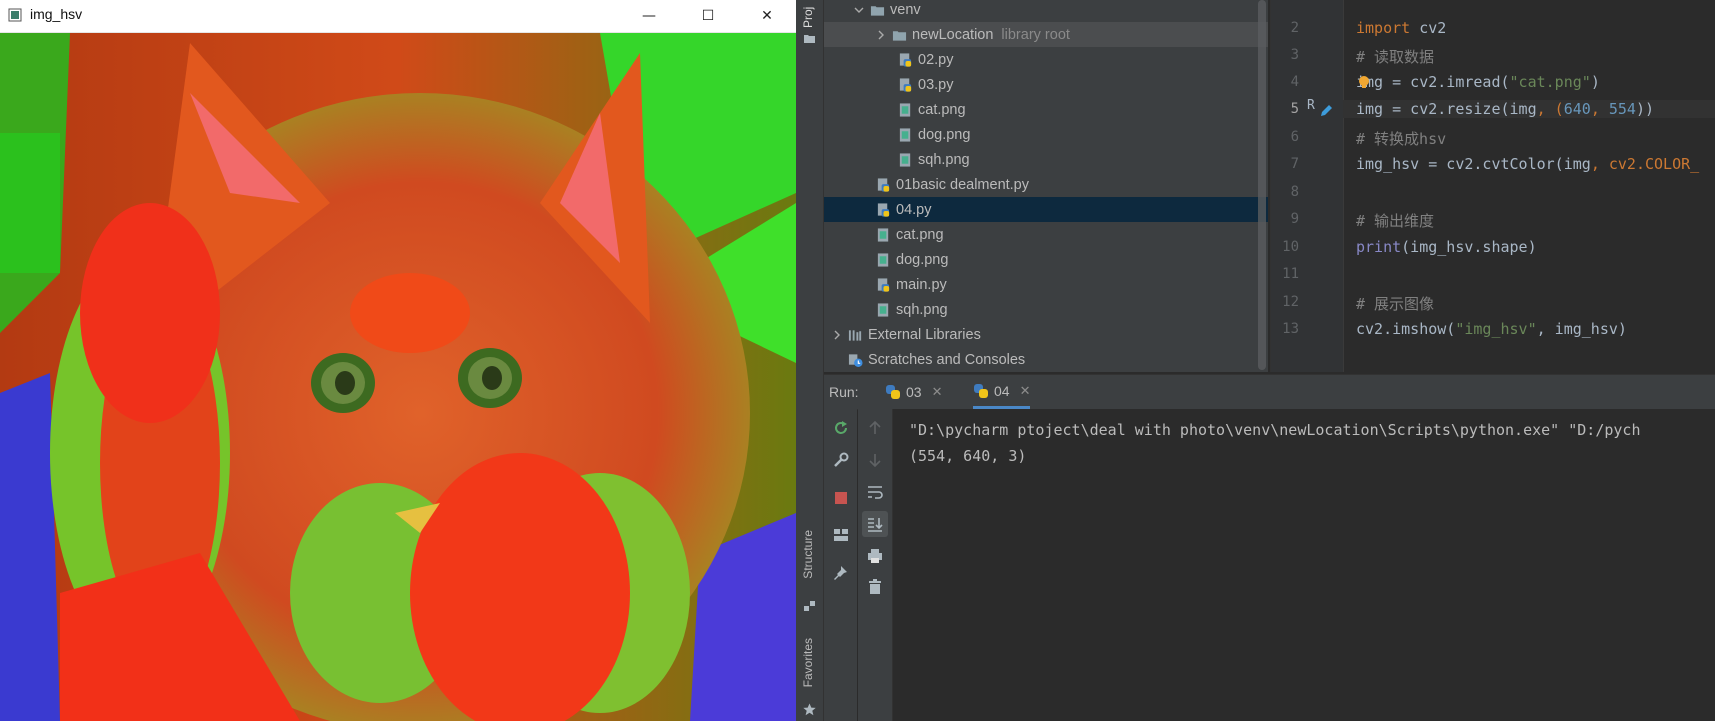  Describe the element at coordinates (1364, 82) in the screenshot. I see `lightbulb-icon` at that location.